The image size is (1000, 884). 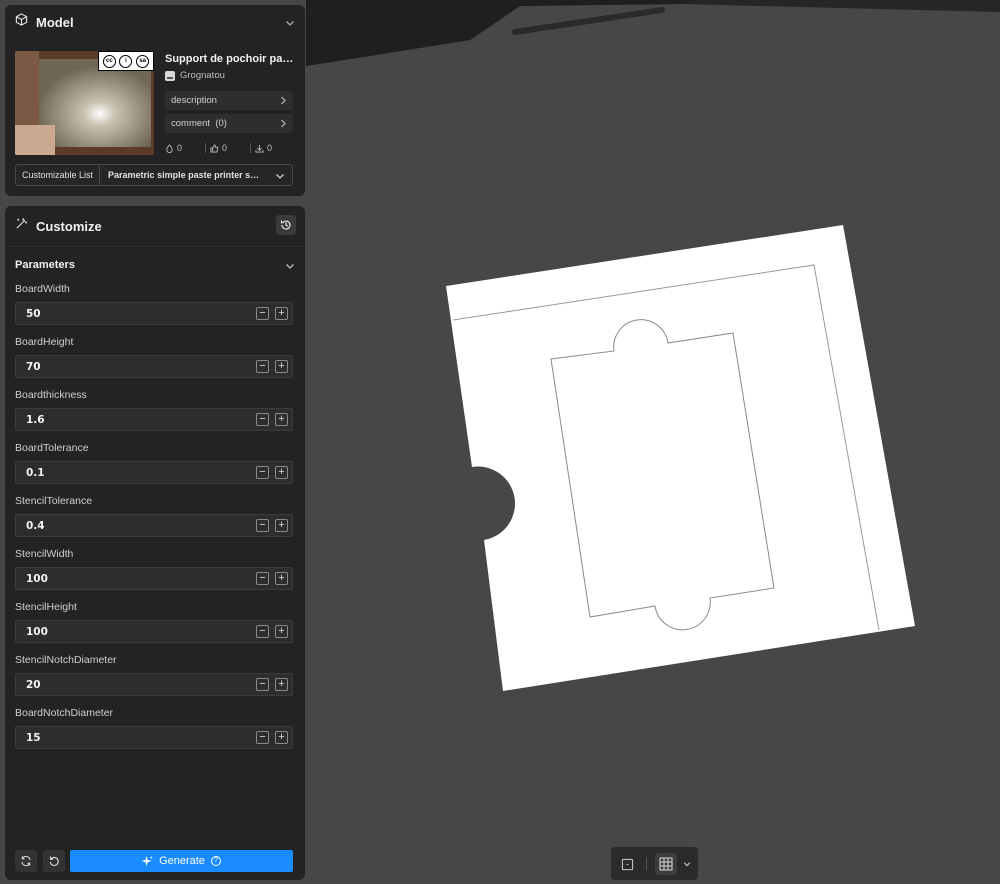 I want to click on reset-button, so click(x=54, y=861).